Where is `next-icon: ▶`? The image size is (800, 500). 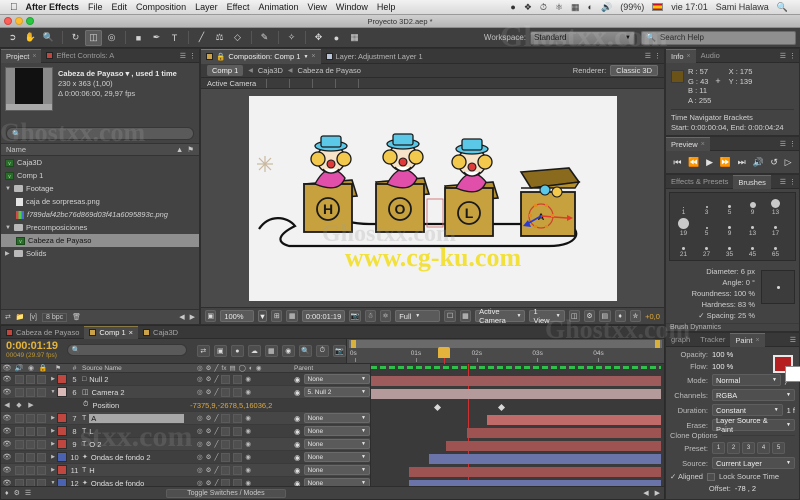
next-icon: ▶ is located at coordinates (657, 493).